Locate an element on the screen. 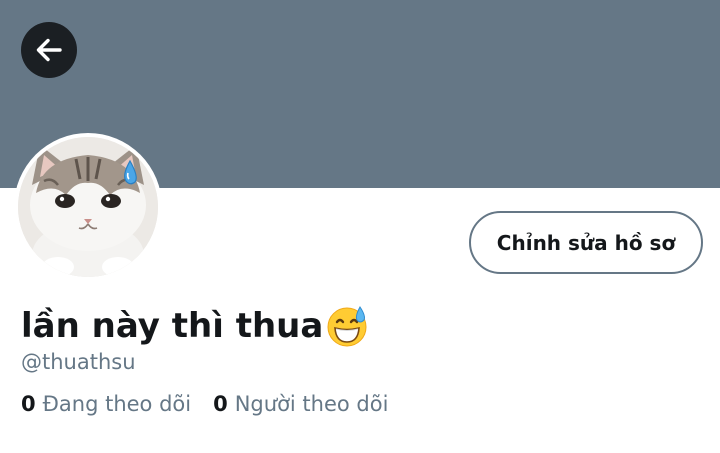 Image resolution: width=720 pixels, height=453 pixels. arrow-left-icon is located at coordinates (49, 50).